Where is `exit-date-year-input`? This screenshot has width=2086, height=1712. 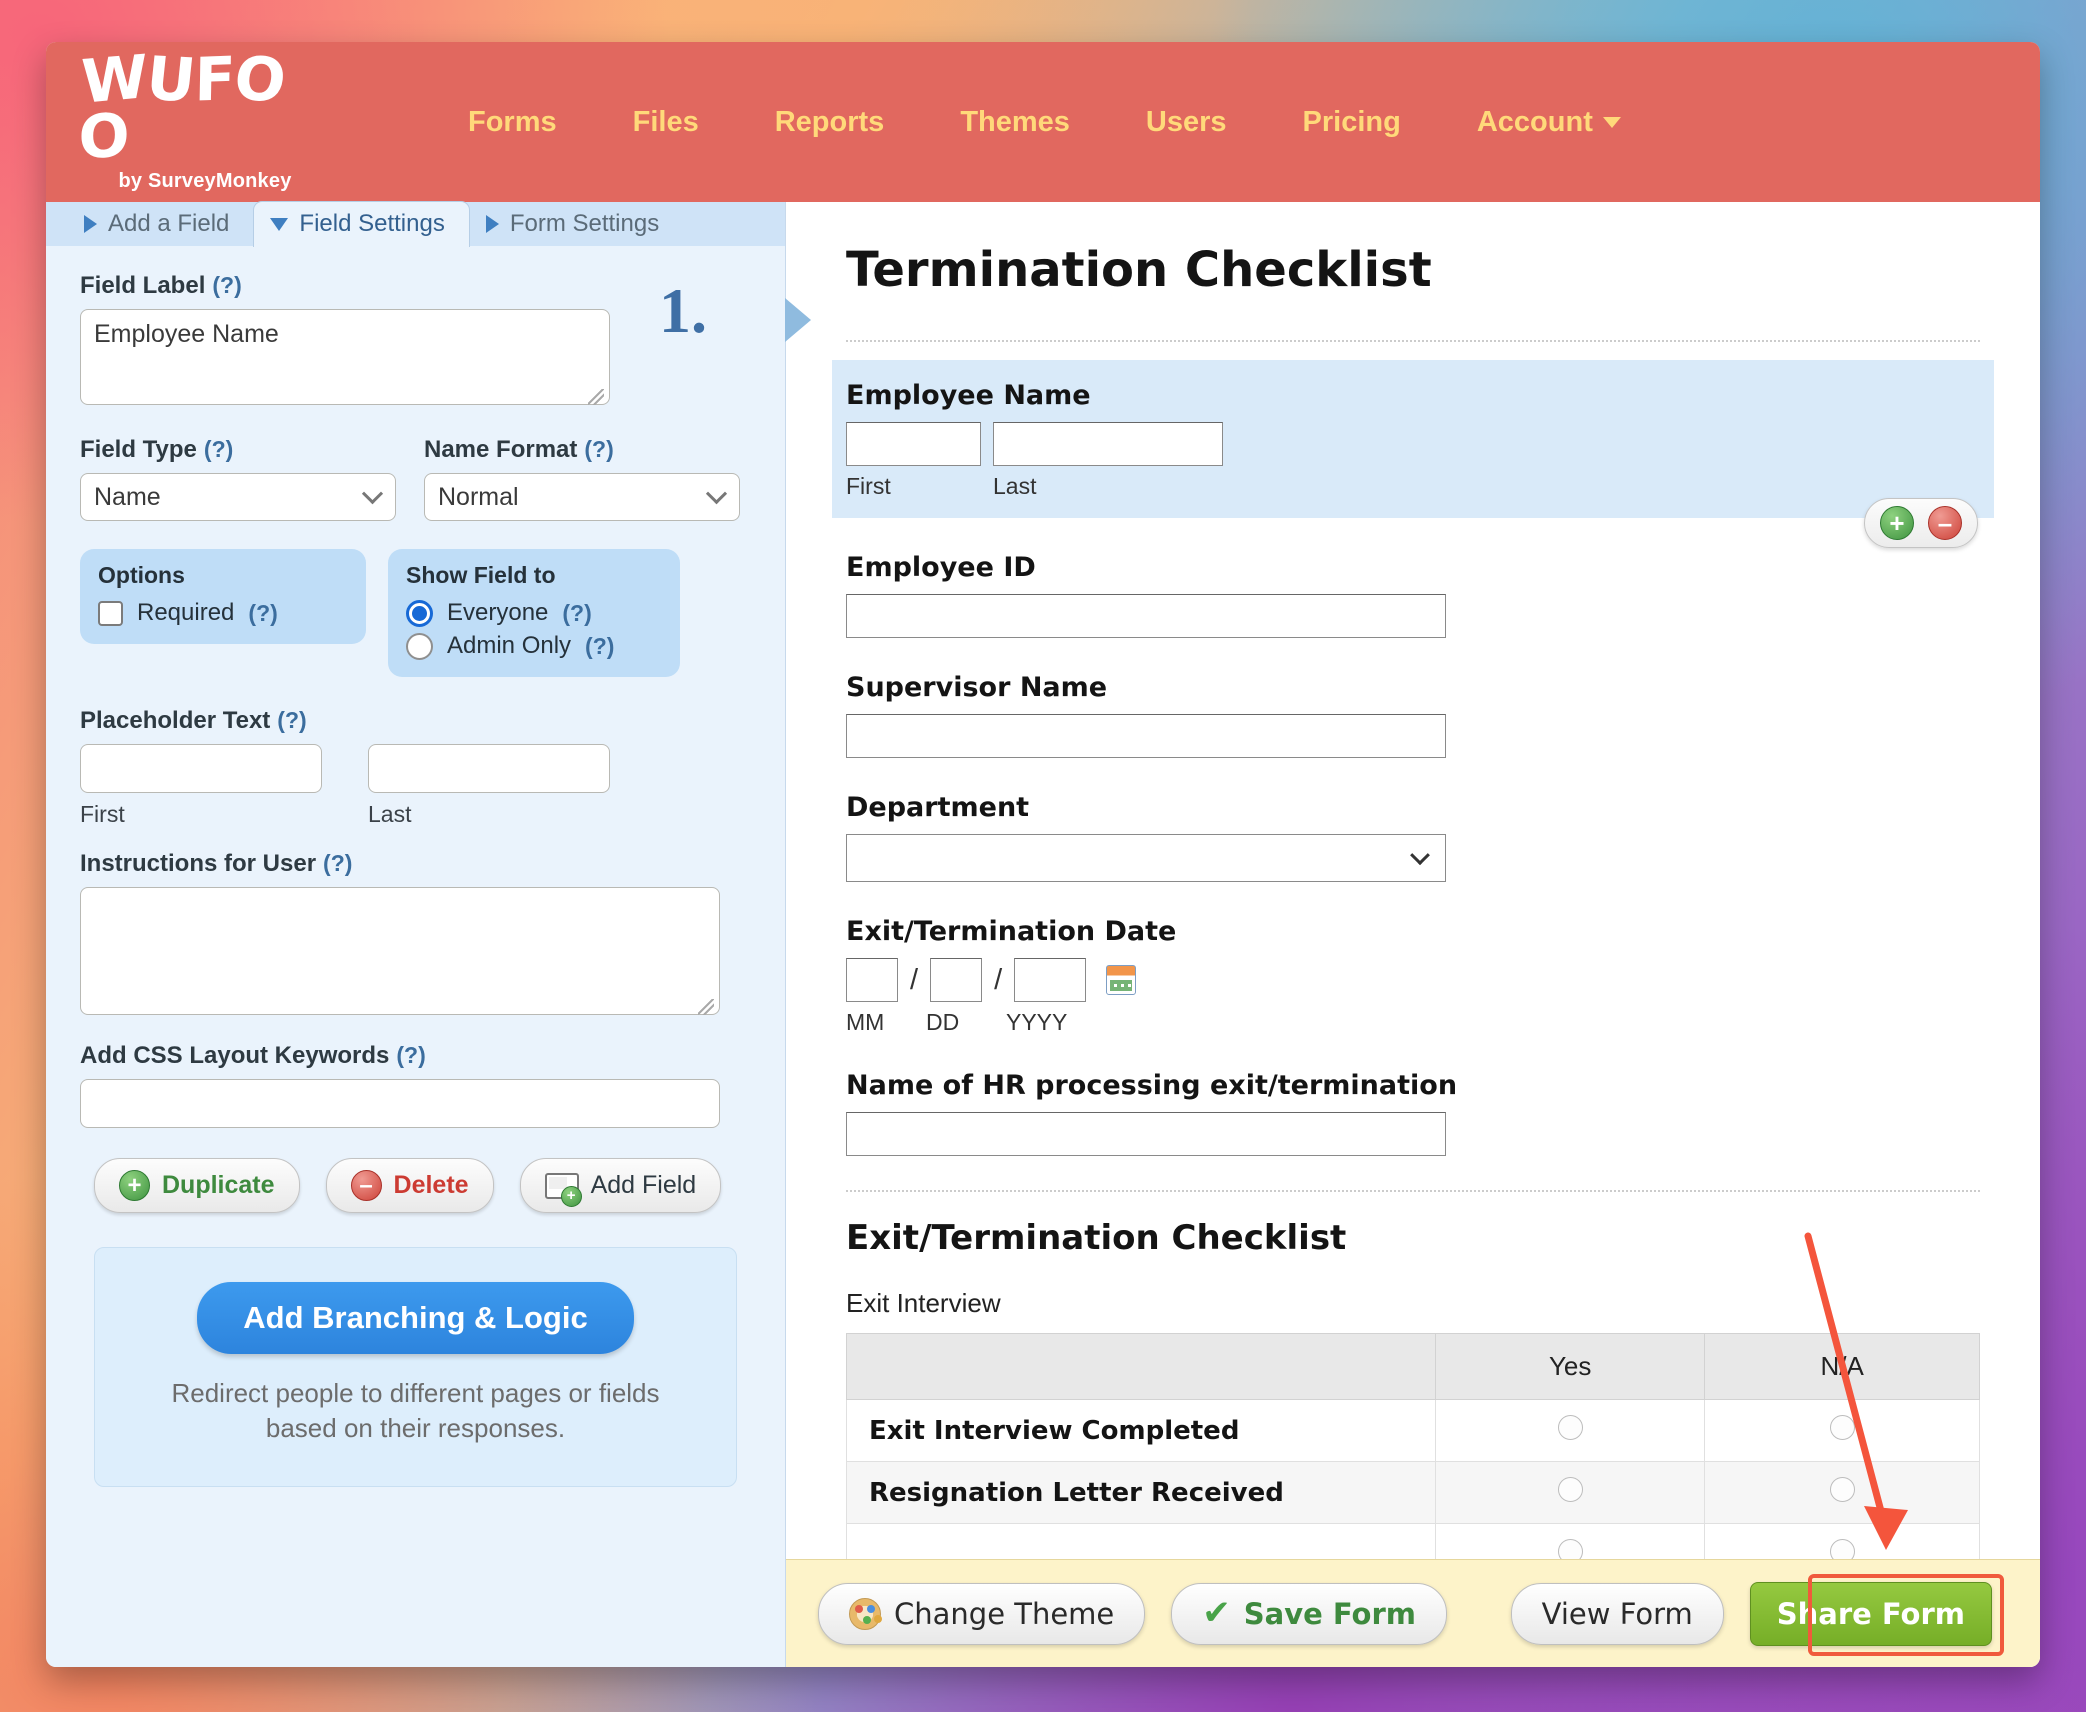
exit-date-year-input is located at coordinates (1050, 980).